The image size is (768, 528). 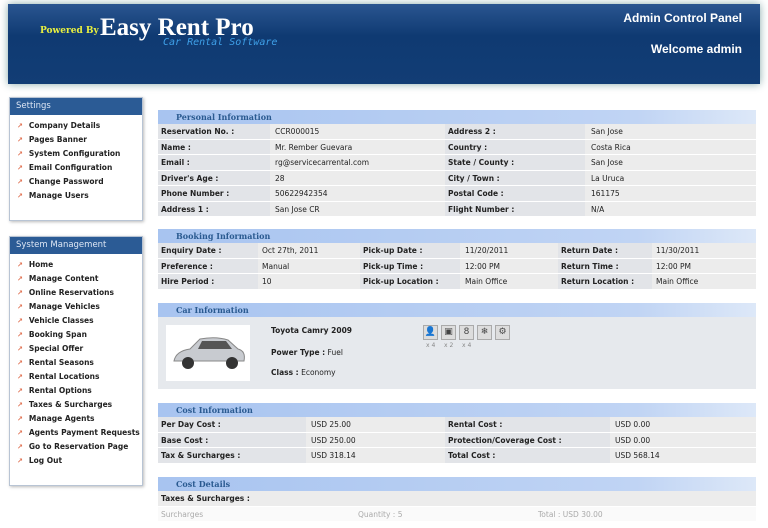 I want to click on menu-item-label: Pages Banner, so click(x=58, y=139).